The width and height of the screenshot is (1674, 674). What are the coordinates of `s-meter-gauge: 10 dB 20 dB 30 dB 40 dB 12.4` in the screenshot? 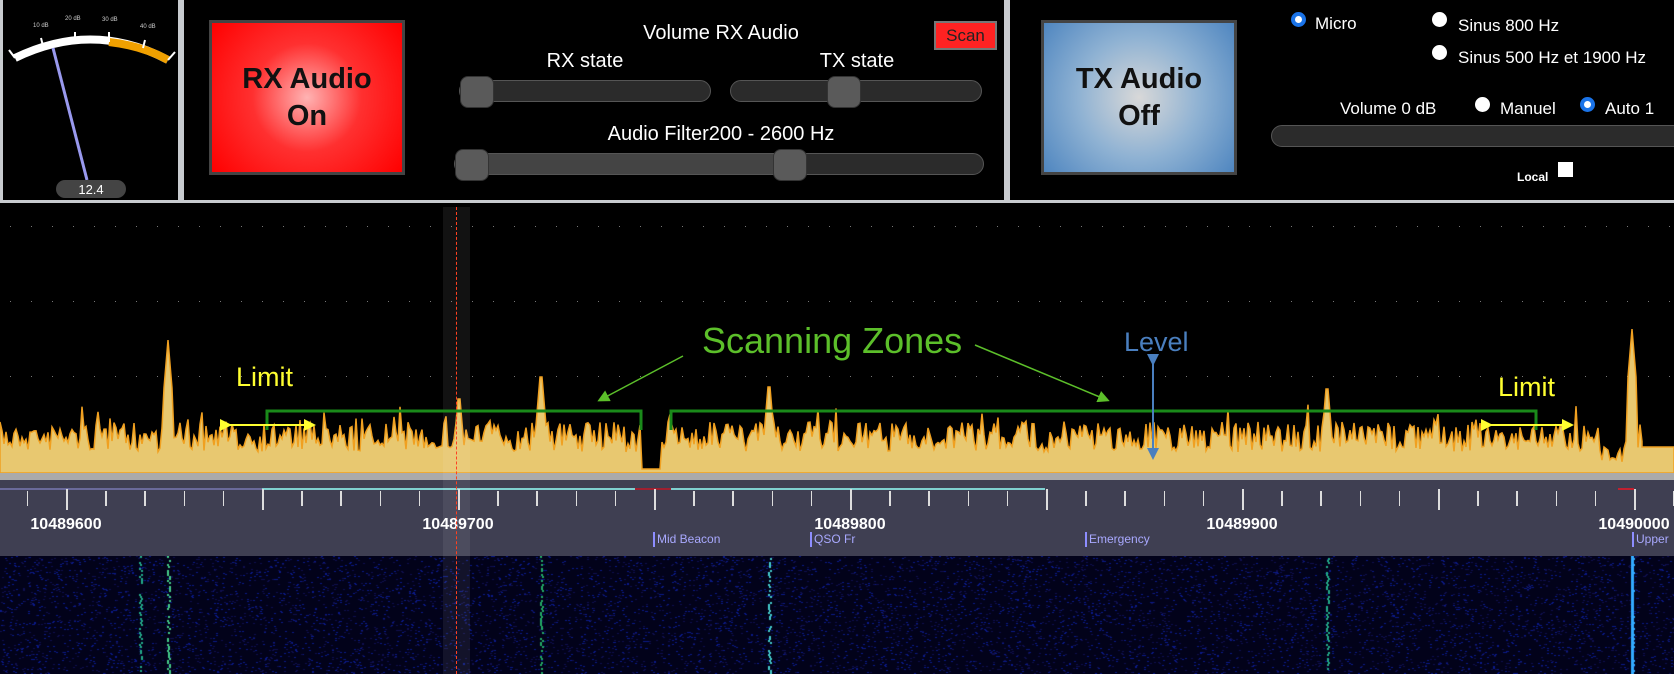 It's located at (92, 107).